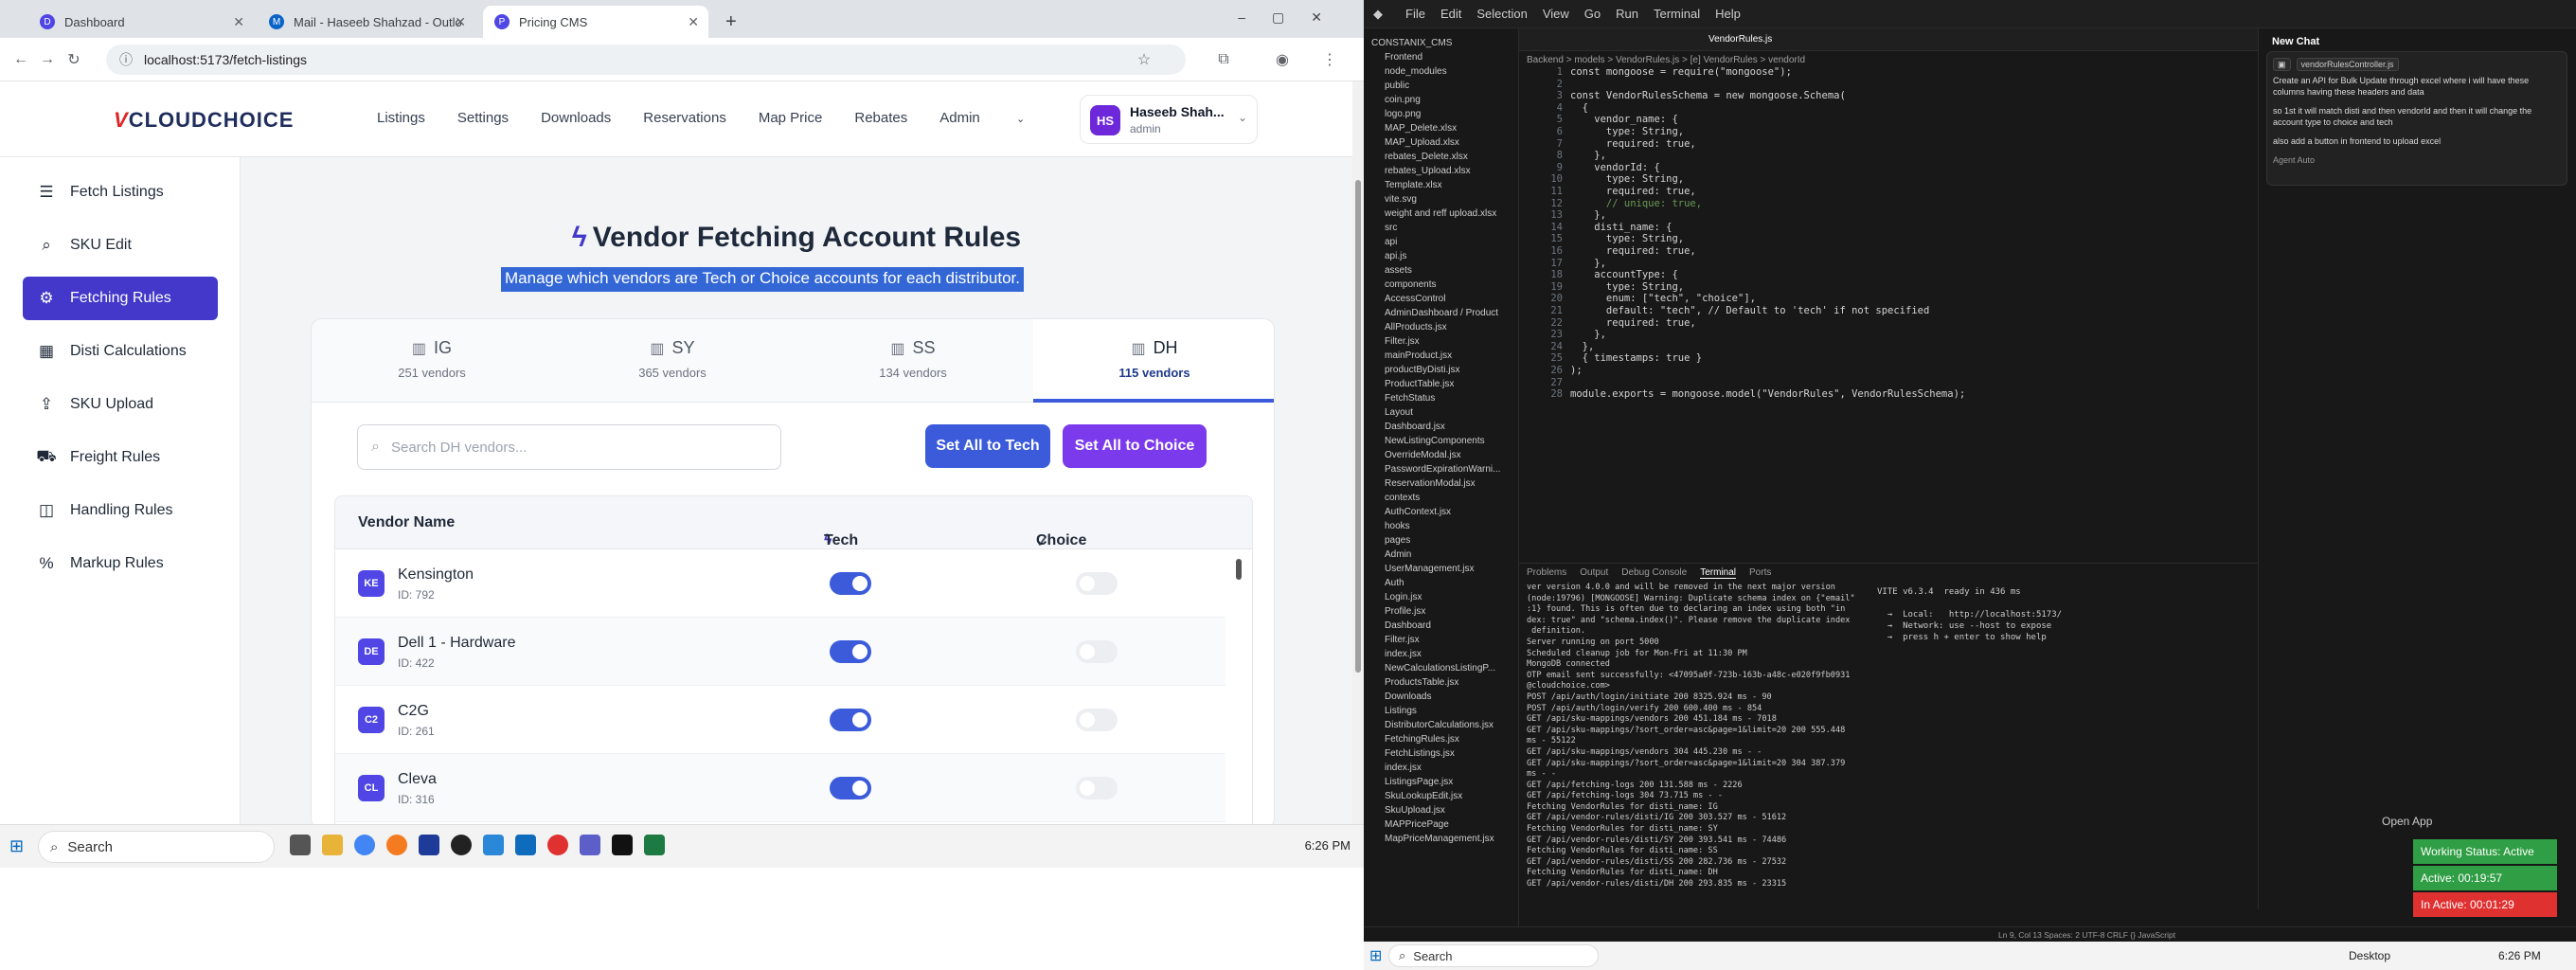 This screenshot has height=970, width=2576. Describe the element at coordinates (654, 845) in the screenshot. I see `excel-icon` at that location.